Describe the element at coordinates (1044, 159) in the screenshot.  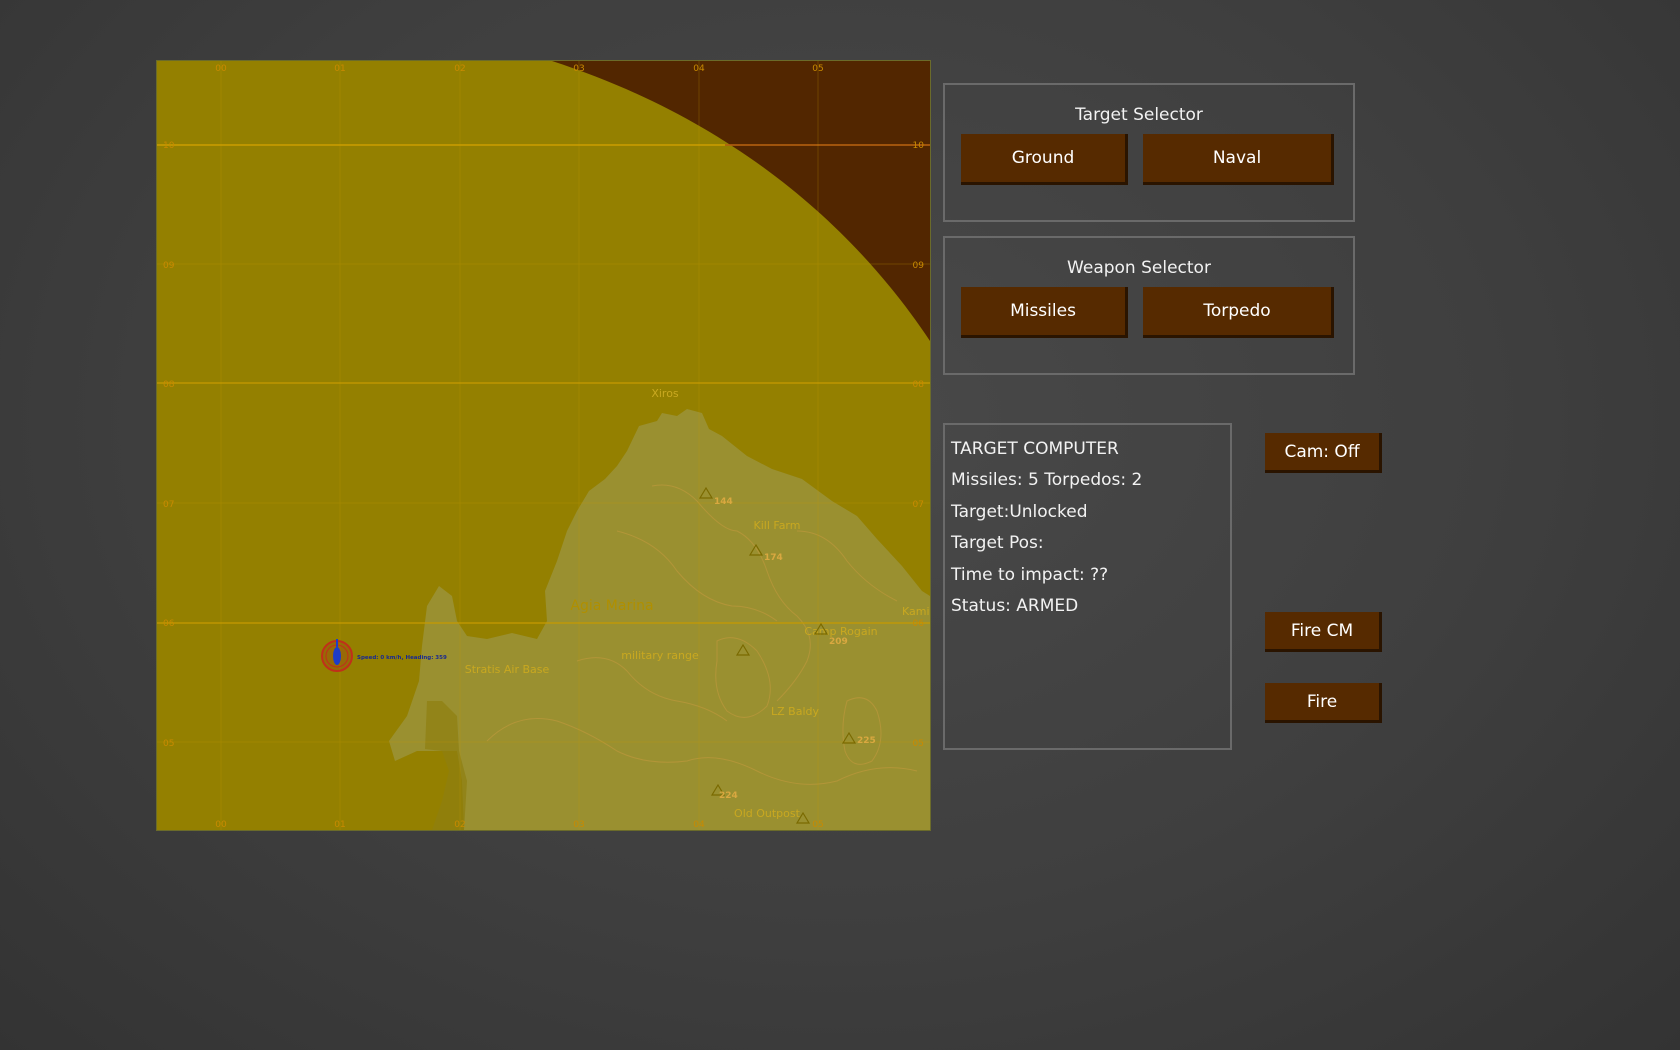
I see `ground-target-button: Ground` at that location.